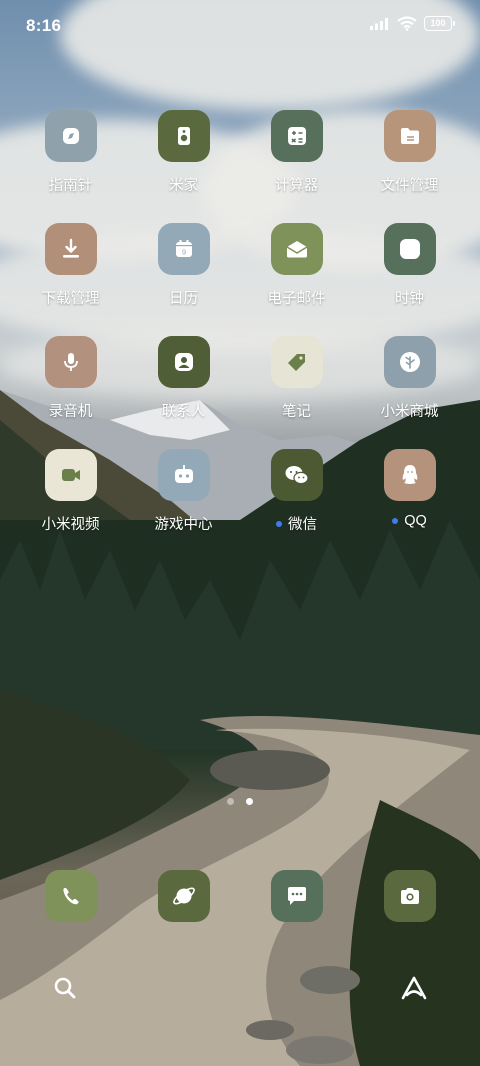 The width and height of the screenshot is (480, 1066). I want to click on app-mijia: 米家, so click(183, 152).